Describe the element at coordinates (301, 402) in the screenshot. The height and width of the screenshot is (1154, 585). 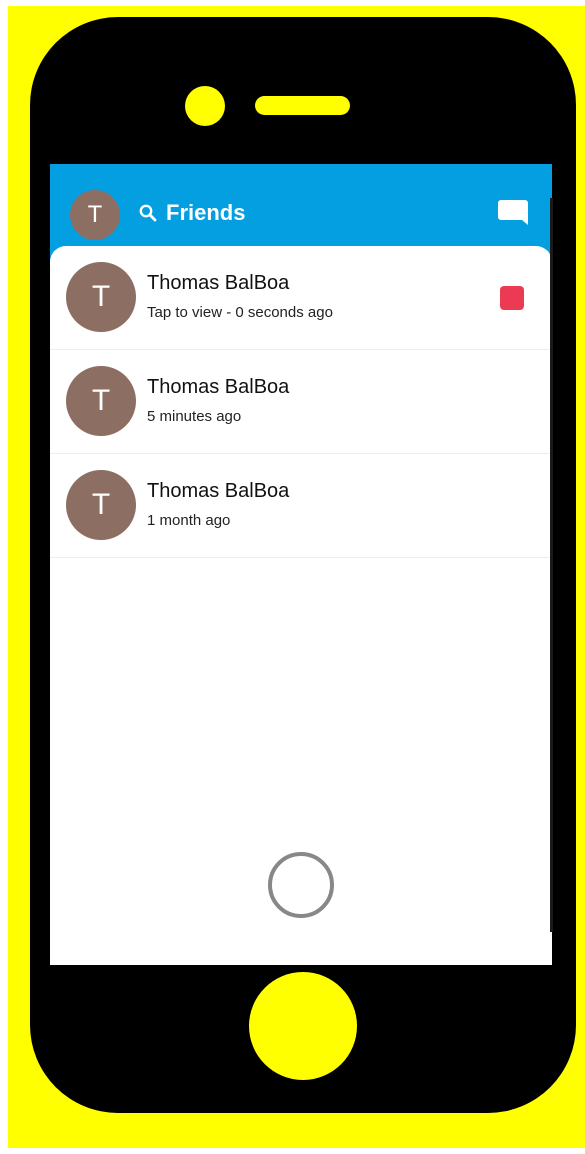
I see `friend-list-item: T Thomas BalBoa 5 minutes ago` at that location.